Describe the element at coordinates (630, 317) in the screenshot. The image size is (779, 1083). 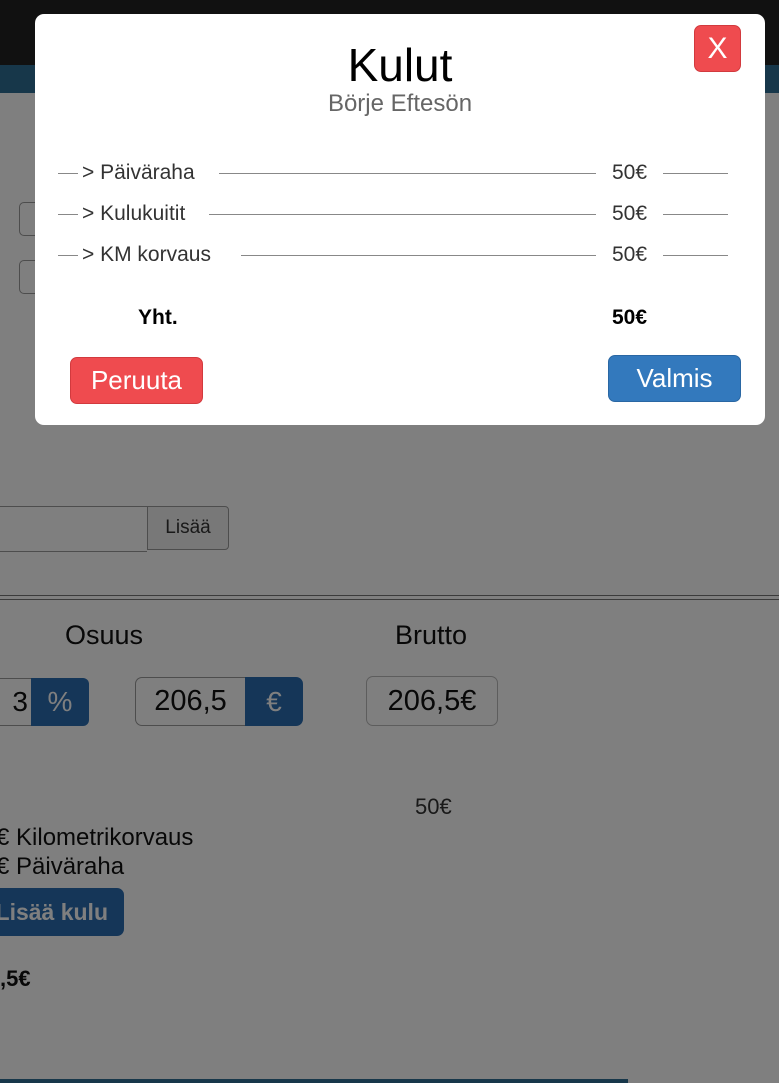
I see `total-amount: 50€` at that location.